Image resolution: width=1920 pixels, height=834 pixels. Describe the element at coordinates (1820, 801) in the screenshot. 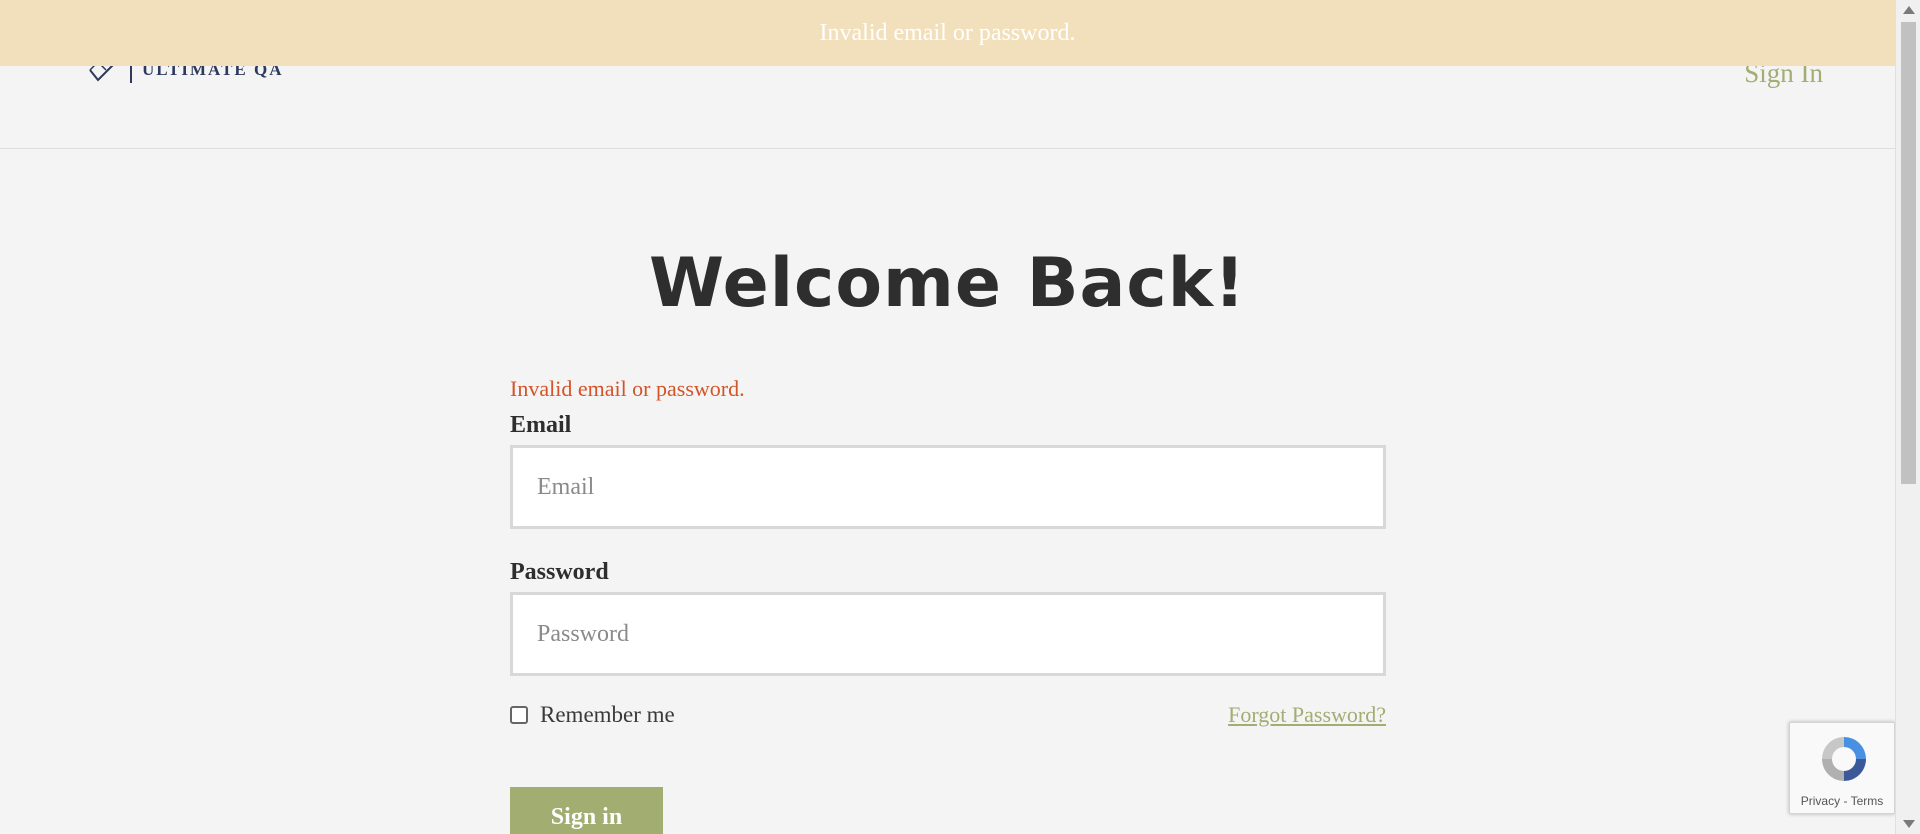

I see `recaptcha-privacy-link: Privacy` at that location.